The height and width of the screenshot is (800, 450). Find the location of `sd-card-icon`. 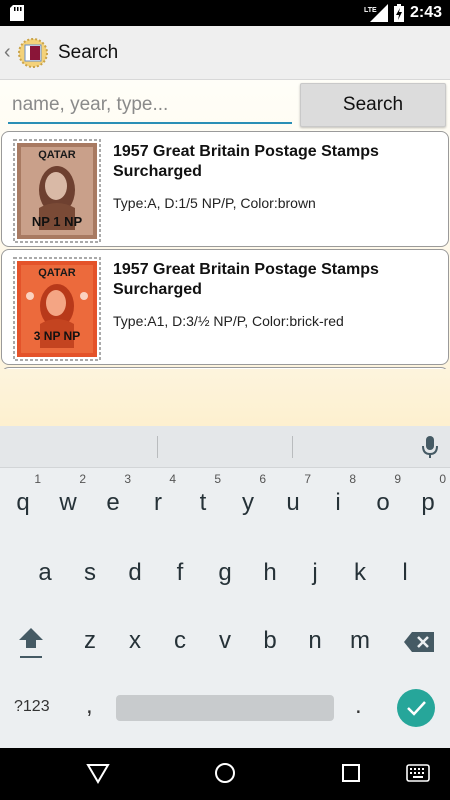

sd-card-icon is located at coordinates (17, 13).